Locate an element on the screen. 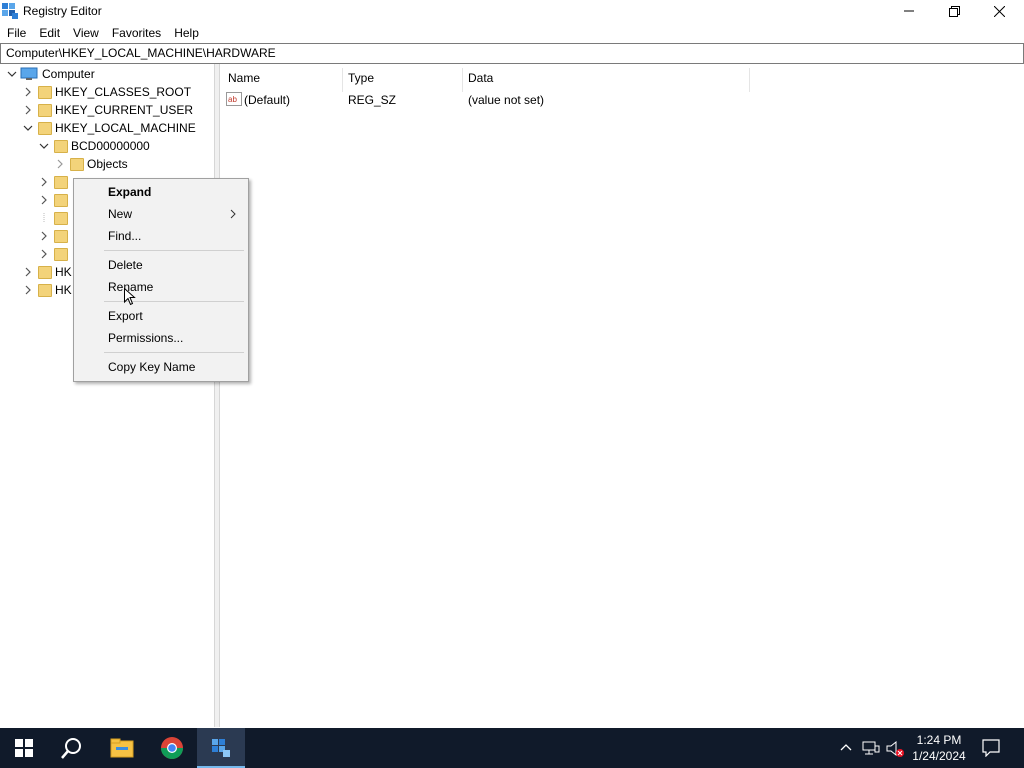  tree-item-hkey-current-user: HKEY_CURRENT_USER is located at coordinates (107, 110).